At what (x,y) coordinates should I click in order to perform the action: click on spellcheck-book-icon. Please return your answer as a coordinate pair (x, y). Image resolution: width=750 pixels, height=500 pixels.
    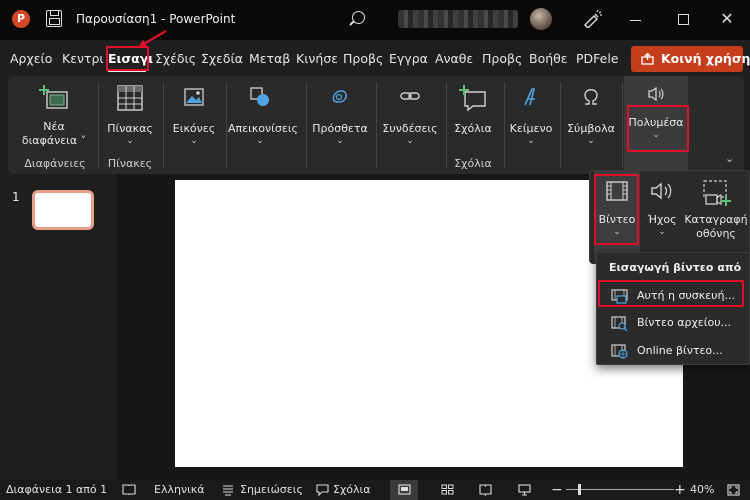
    Looking at the image, I should click on (129, 490).